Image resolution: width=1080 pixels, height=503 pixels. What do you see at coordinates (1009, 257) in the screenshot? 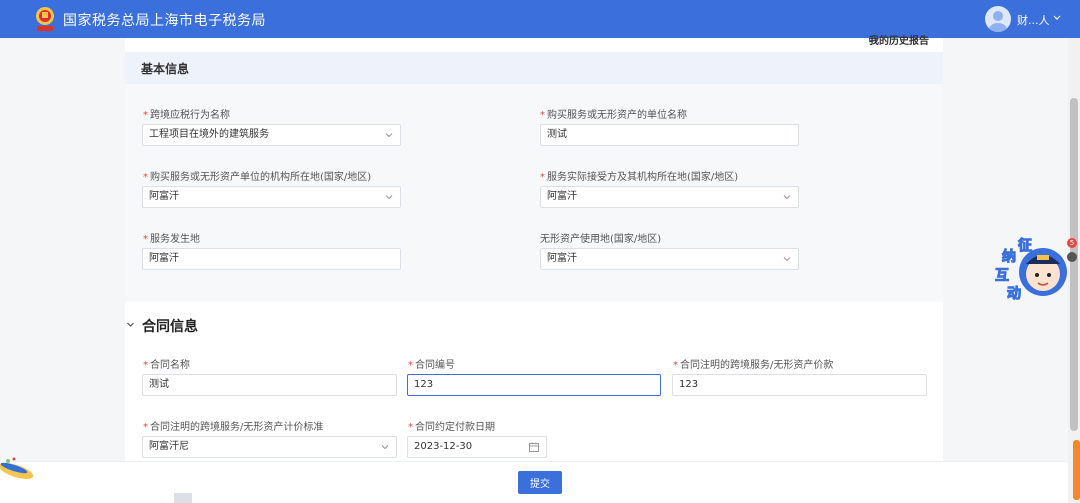
I see `assistant-char-2: 纳` at bounding box center [1009, 257].